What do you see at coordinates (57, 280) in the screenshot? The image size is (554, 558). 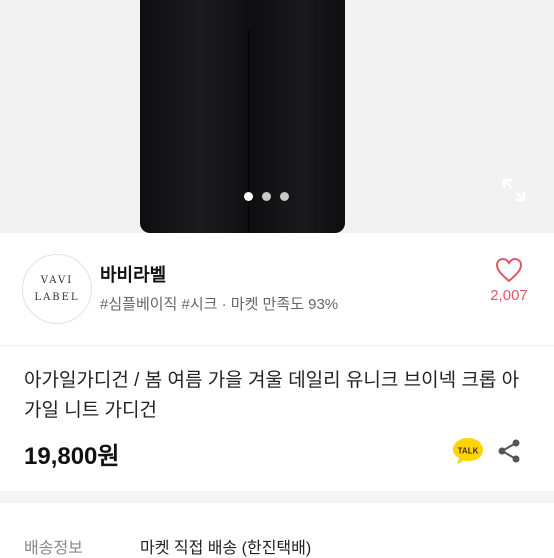 I see `logo-text-top: VAVI` at bounding box center [57, 280].